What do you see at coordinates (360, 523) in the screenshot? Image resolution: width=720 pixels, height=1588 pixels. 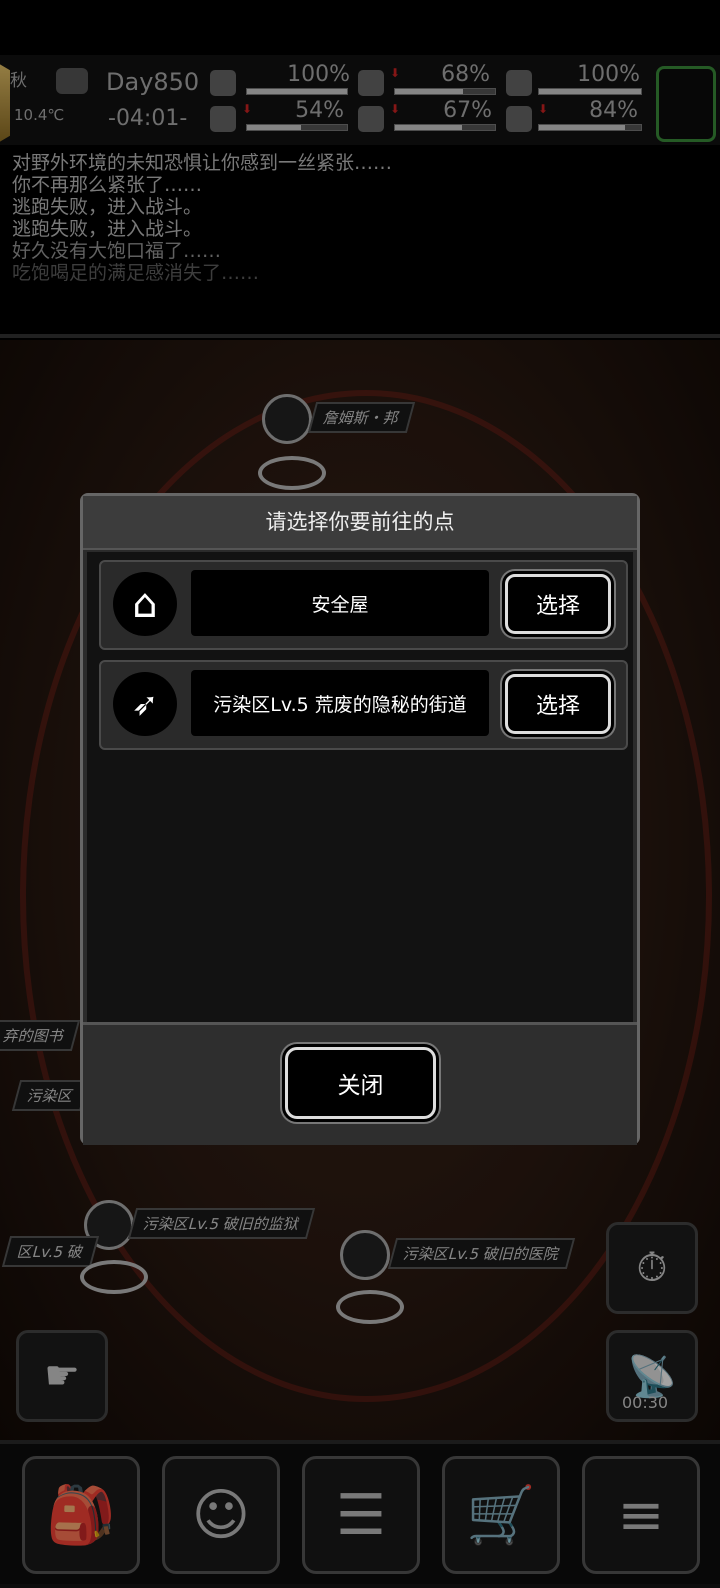 I see `dialog-title: 请选择你要前往的点` at bounding box center [360, 523].